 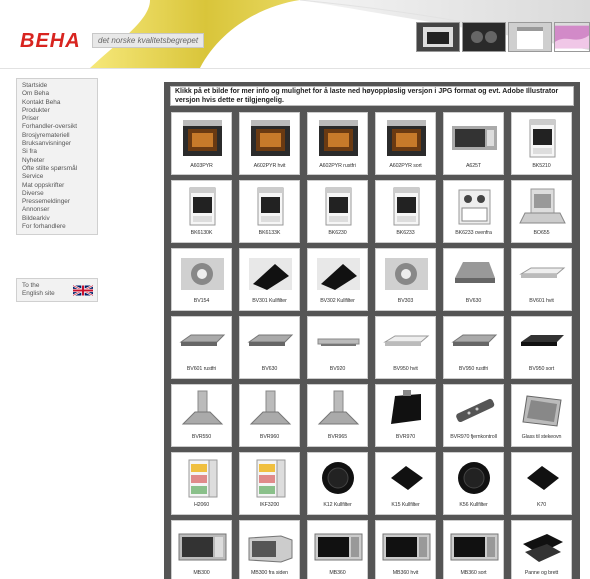 I want to click on product-label: BK5210, so click(x=541, y=166).